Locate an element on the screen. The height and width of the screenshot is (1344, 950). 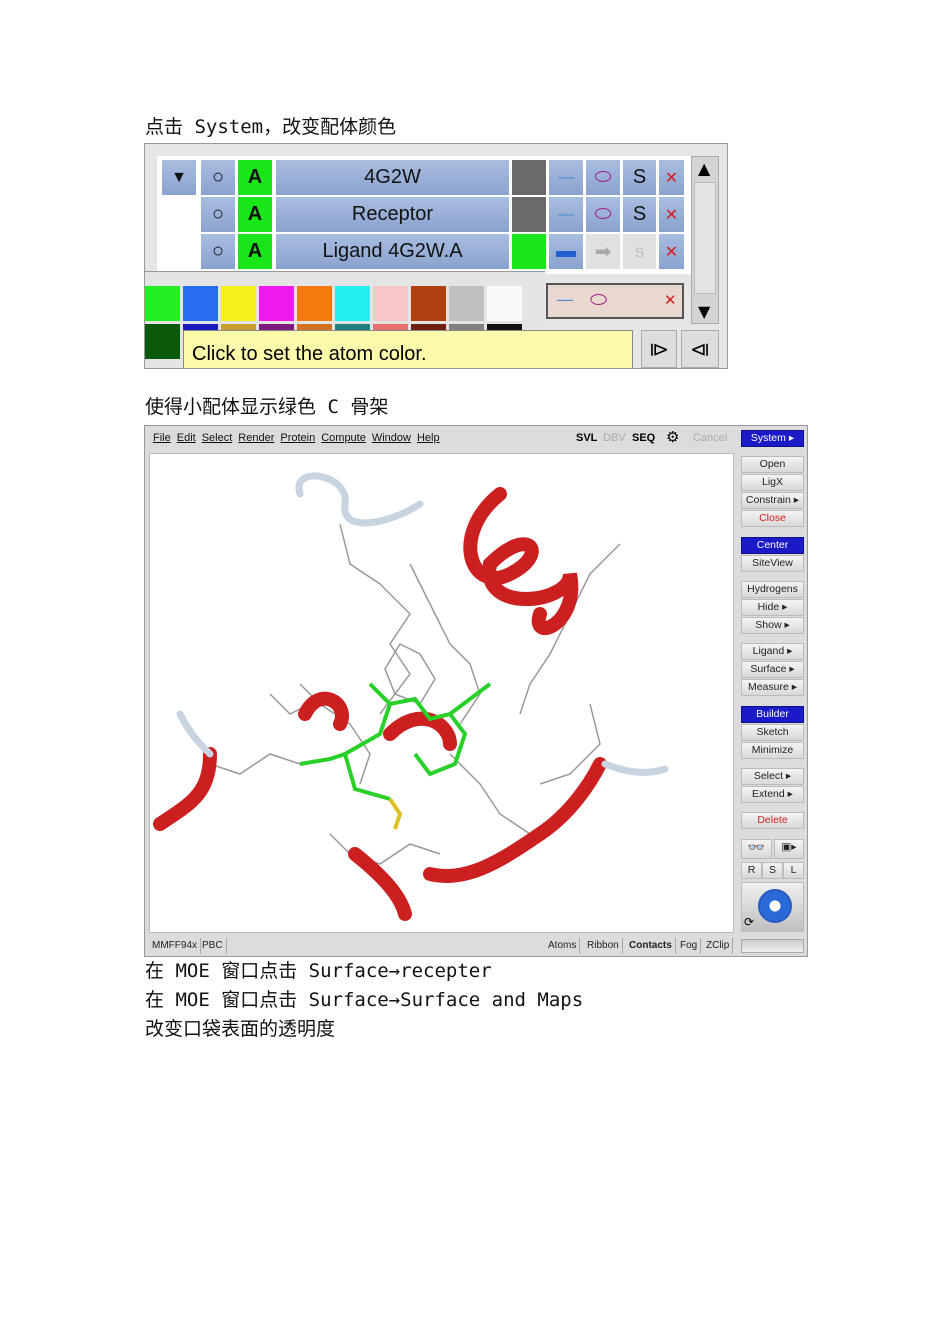
rotation-ball: ⟳ is located at coordinates (772, 907).